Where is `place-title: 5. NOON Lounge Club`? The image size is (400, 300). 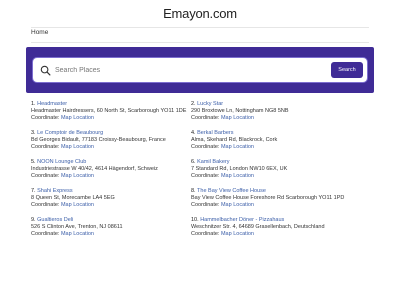
place-title: 5. NOON Lounge Club is located at coordinates (111, 162).